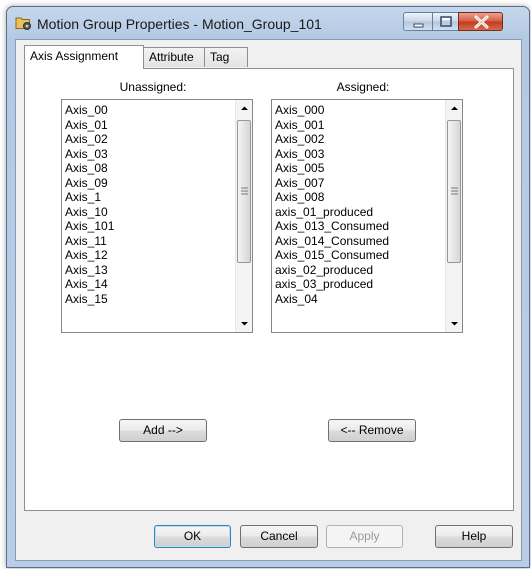 The height and width of the screenshot is (569, 531). Describe the element at coordinates (332, 183) in the screenshot. I see `list-item: Axis_007` at that location.